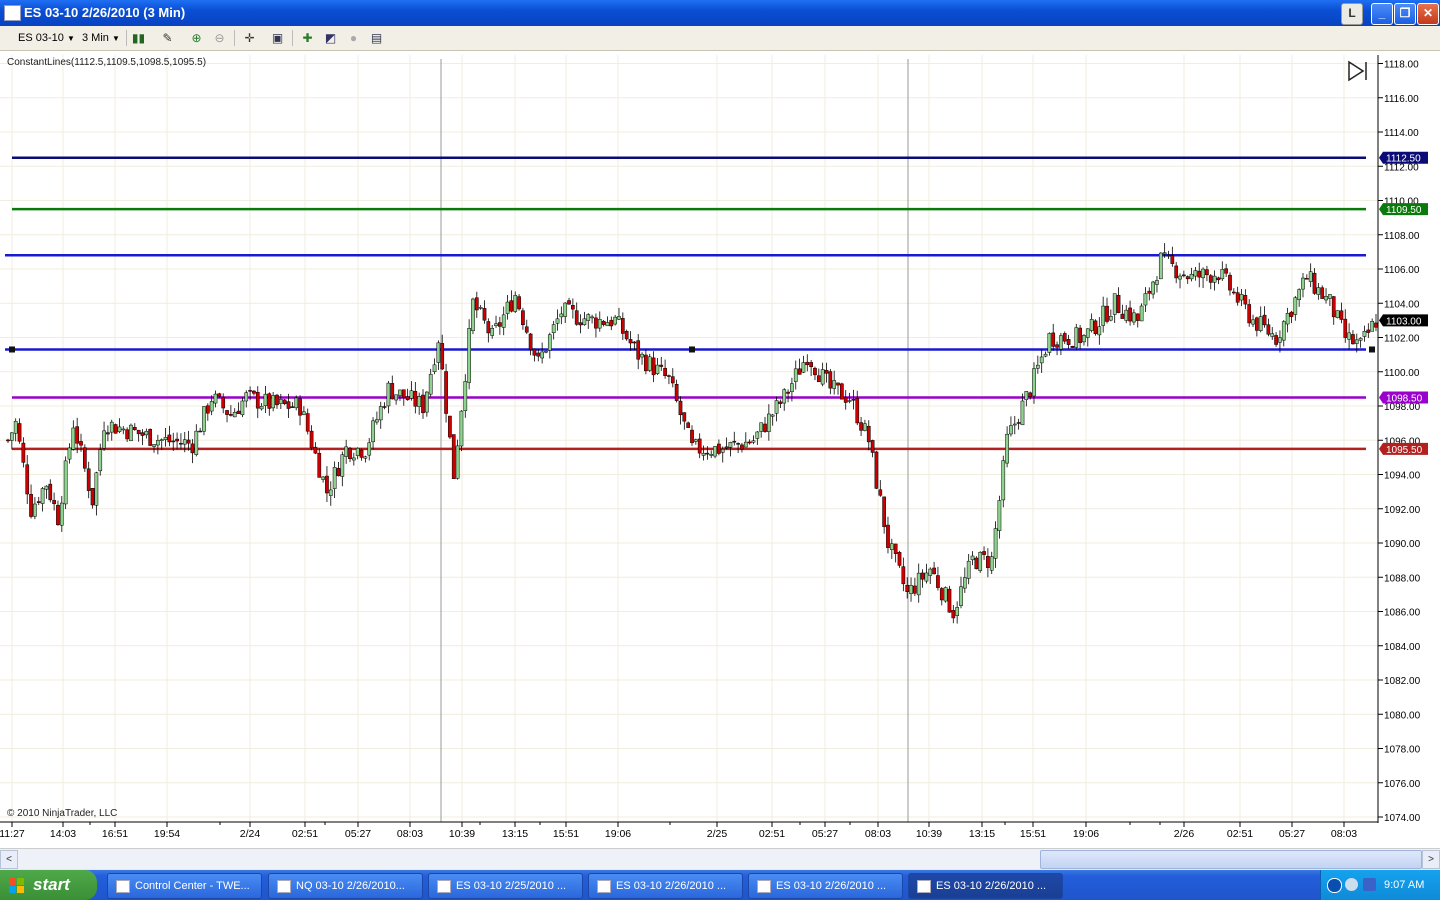  I want to click on crosshair-icon: ✛, so click(249, 38).